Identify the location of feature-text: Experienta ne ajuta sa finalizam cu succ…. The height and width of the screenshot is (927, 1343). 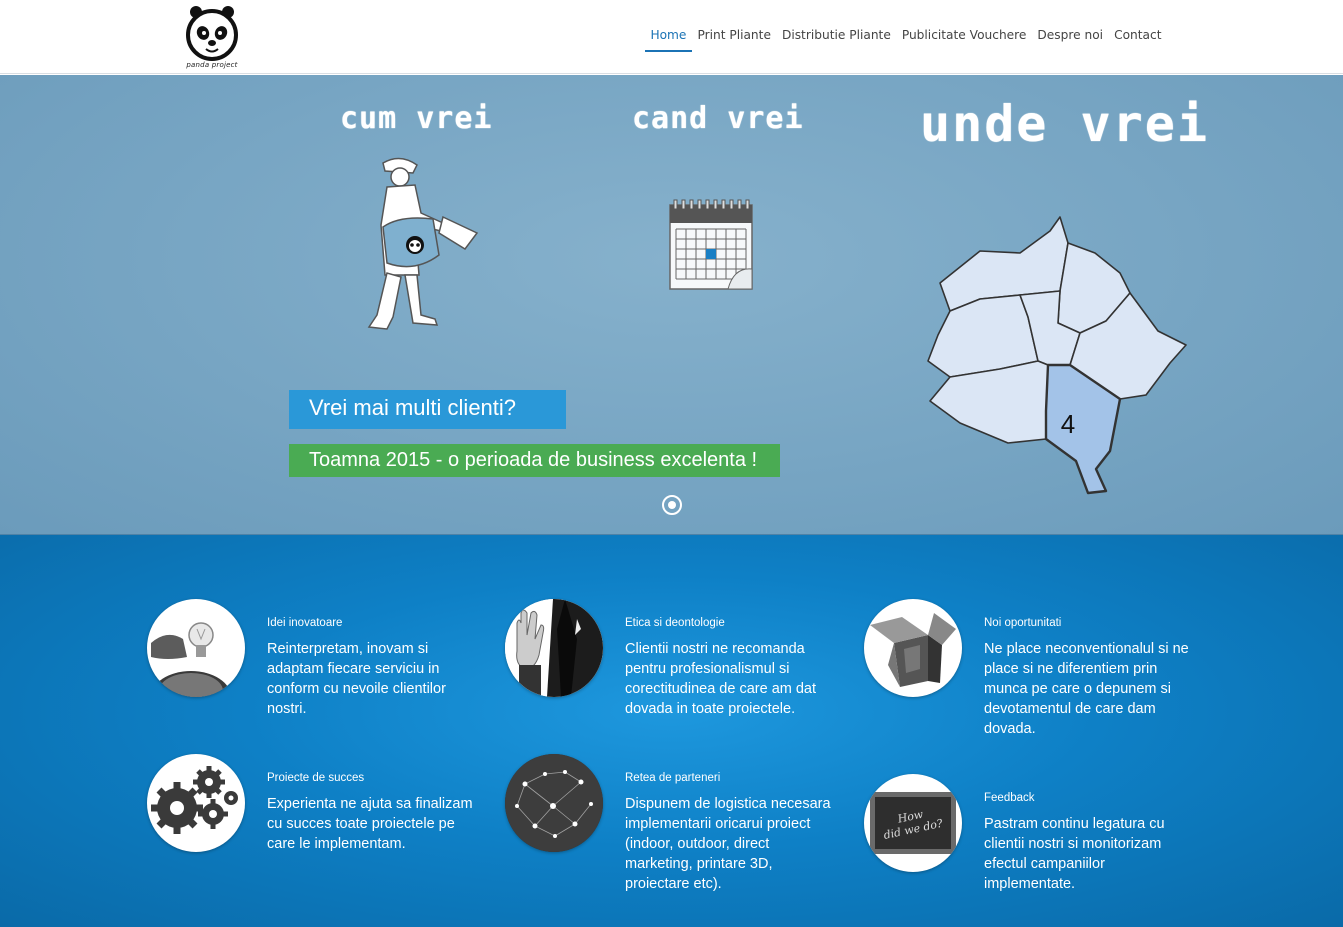
(370, 824).